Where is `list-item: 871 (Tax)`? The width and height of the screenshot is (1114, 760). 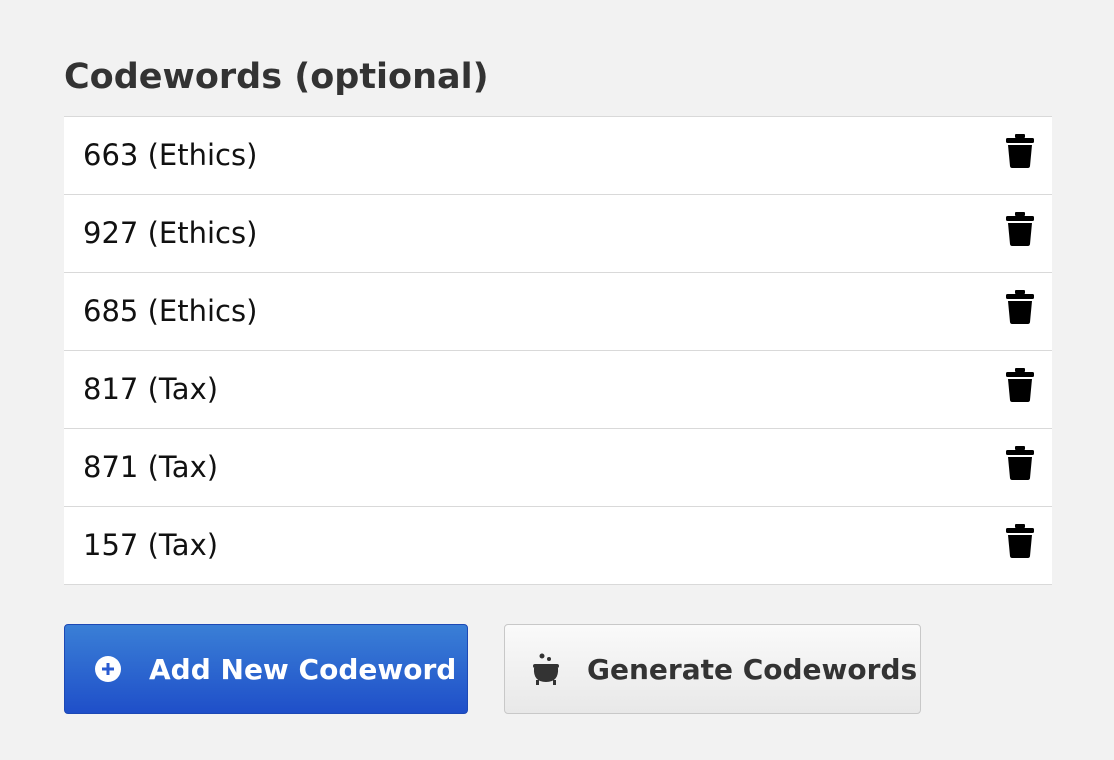
list-item: 871 (Tax) is located at coordinates (558, 468).